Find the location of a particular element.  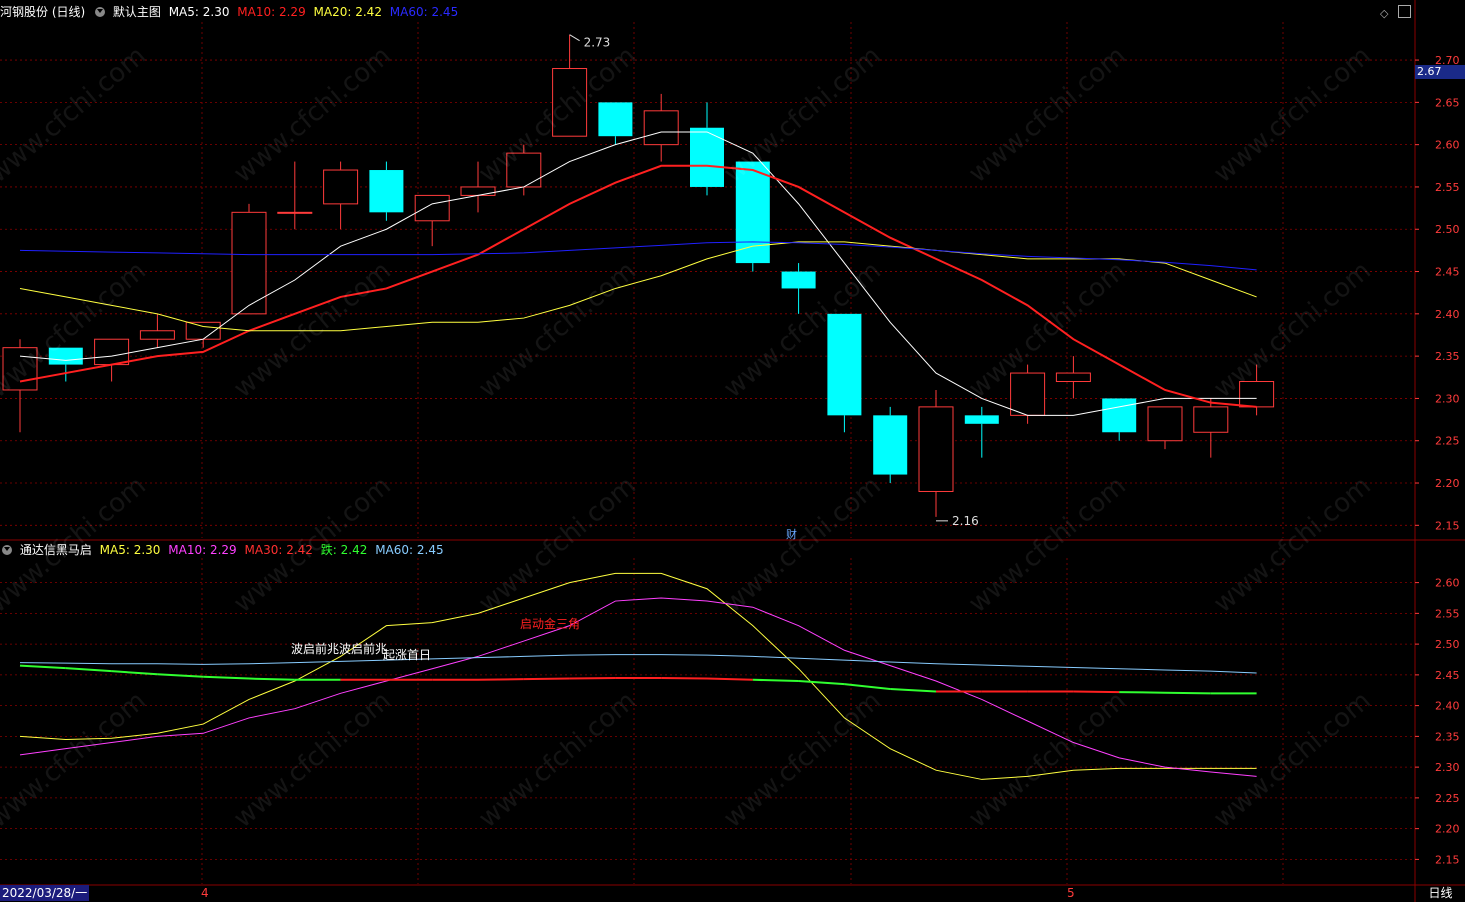

main-price-tick-label: 2.15 is located at coordinates (1447, 525).